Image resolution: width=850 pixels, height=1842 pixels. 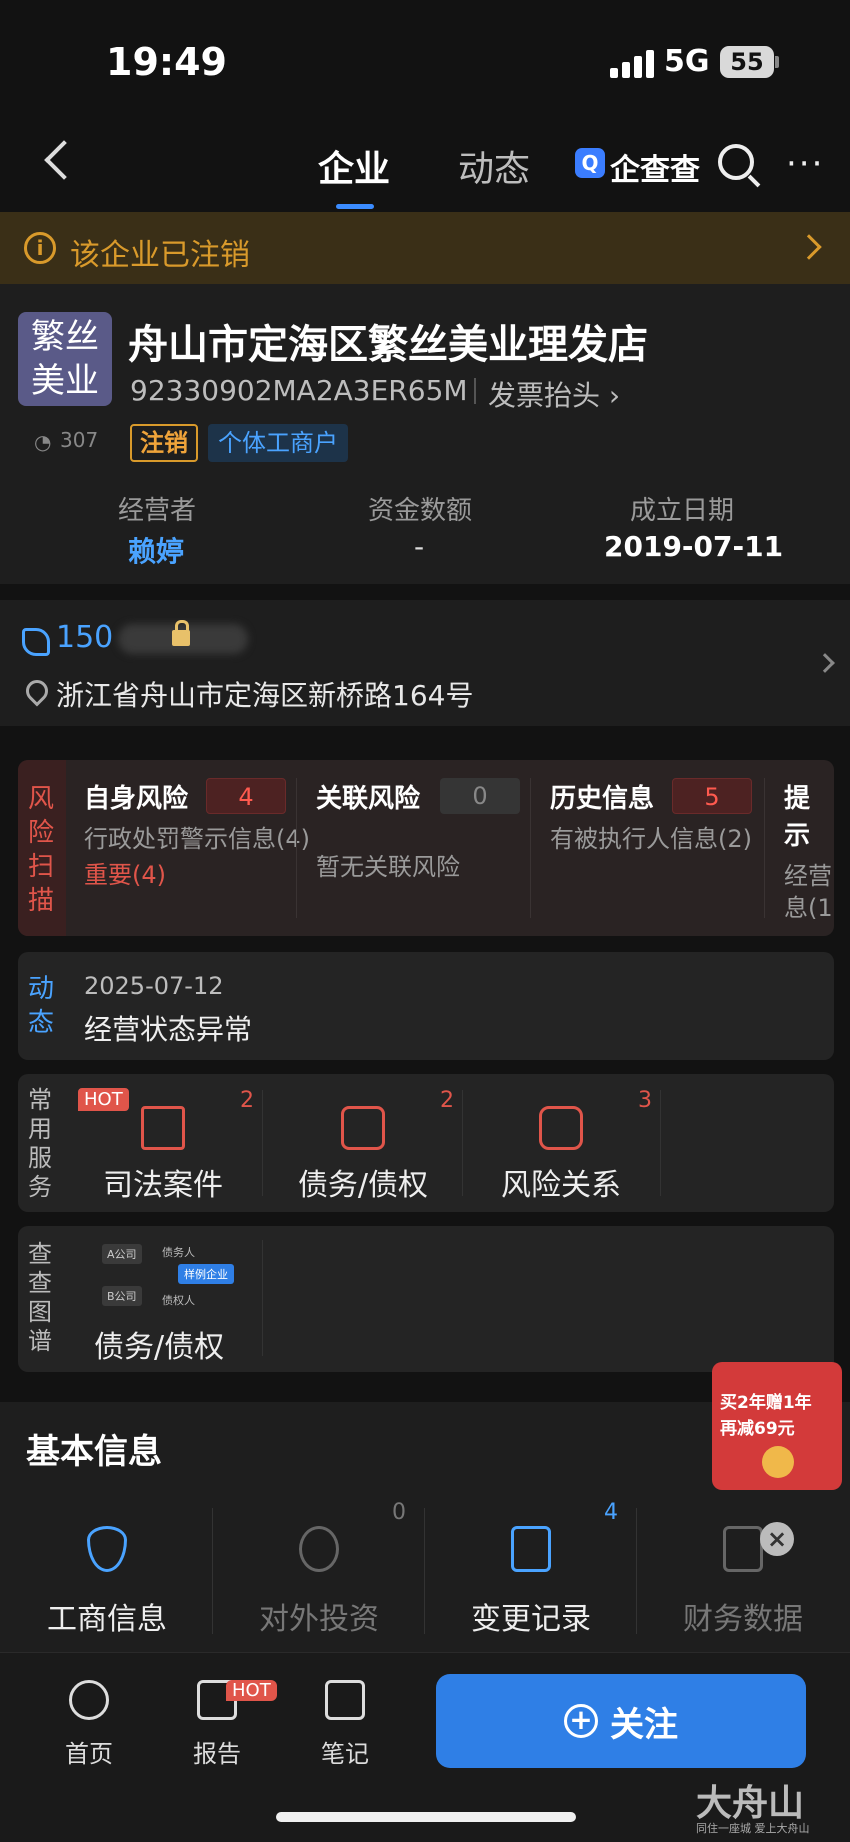 What do you see at coordinates (777, 62) in the screenshot?
I see `battery-nub` at bounding box center [777, 62].